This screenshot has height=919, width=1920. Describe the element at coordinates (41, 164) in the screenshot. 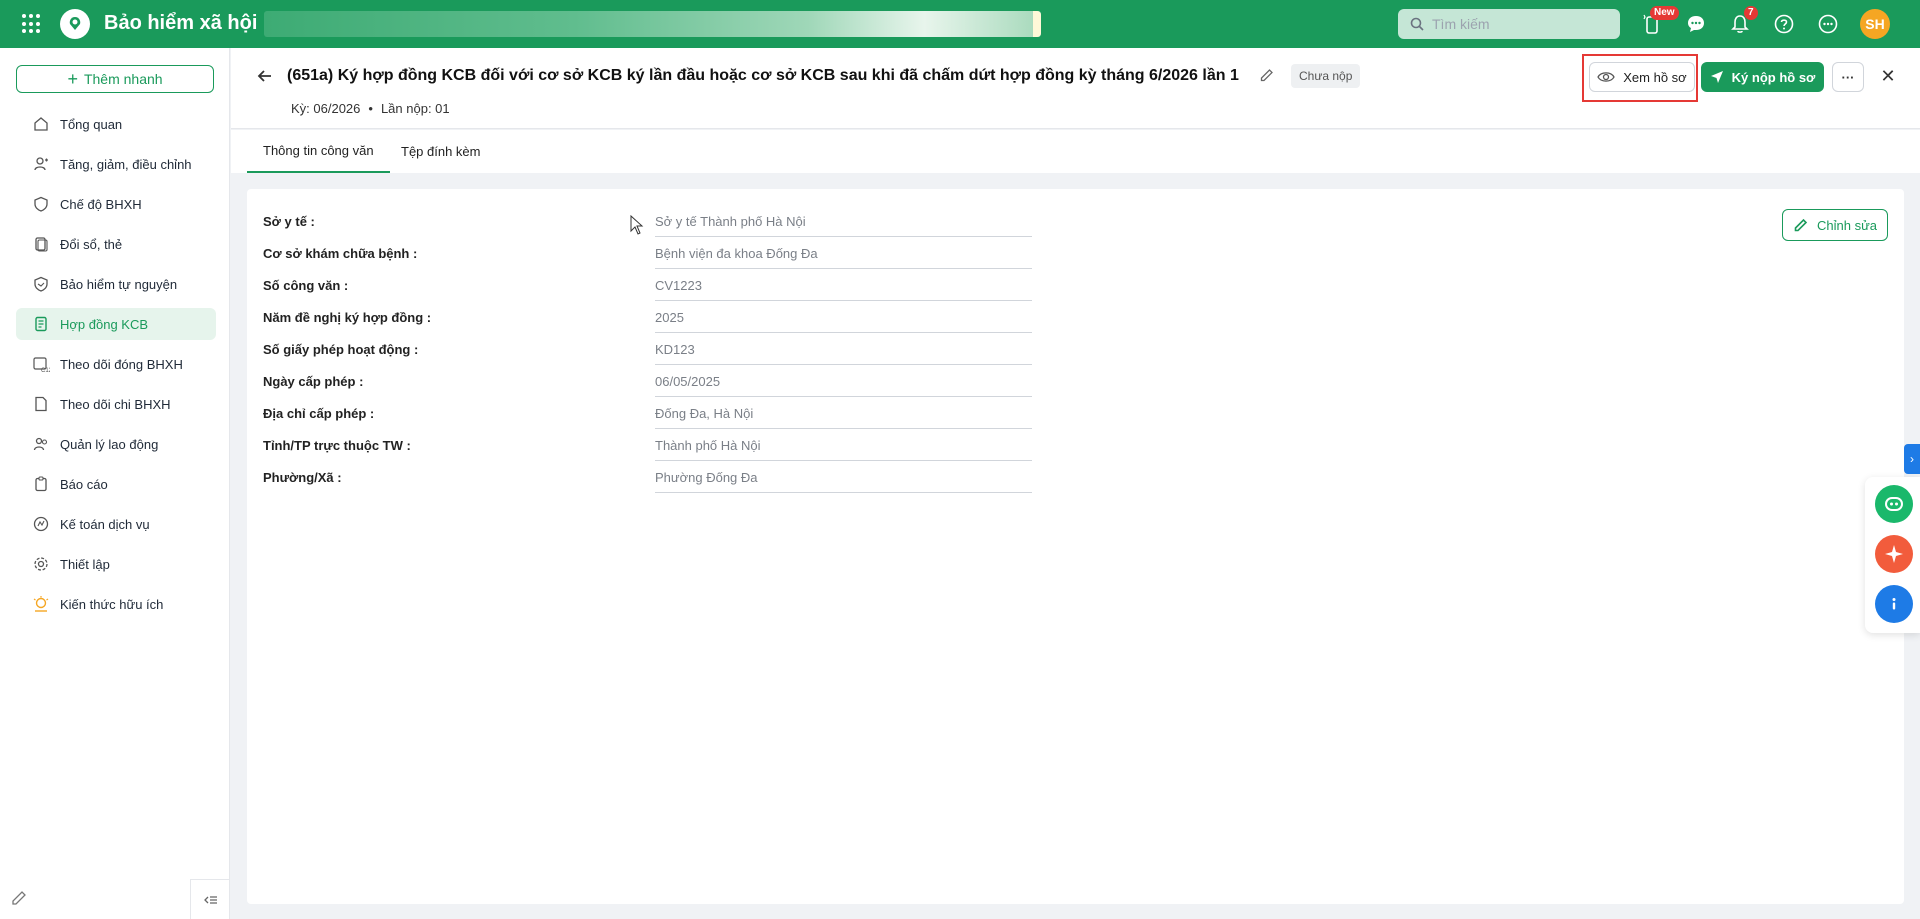

I see `user-adjust-icon` at that location.